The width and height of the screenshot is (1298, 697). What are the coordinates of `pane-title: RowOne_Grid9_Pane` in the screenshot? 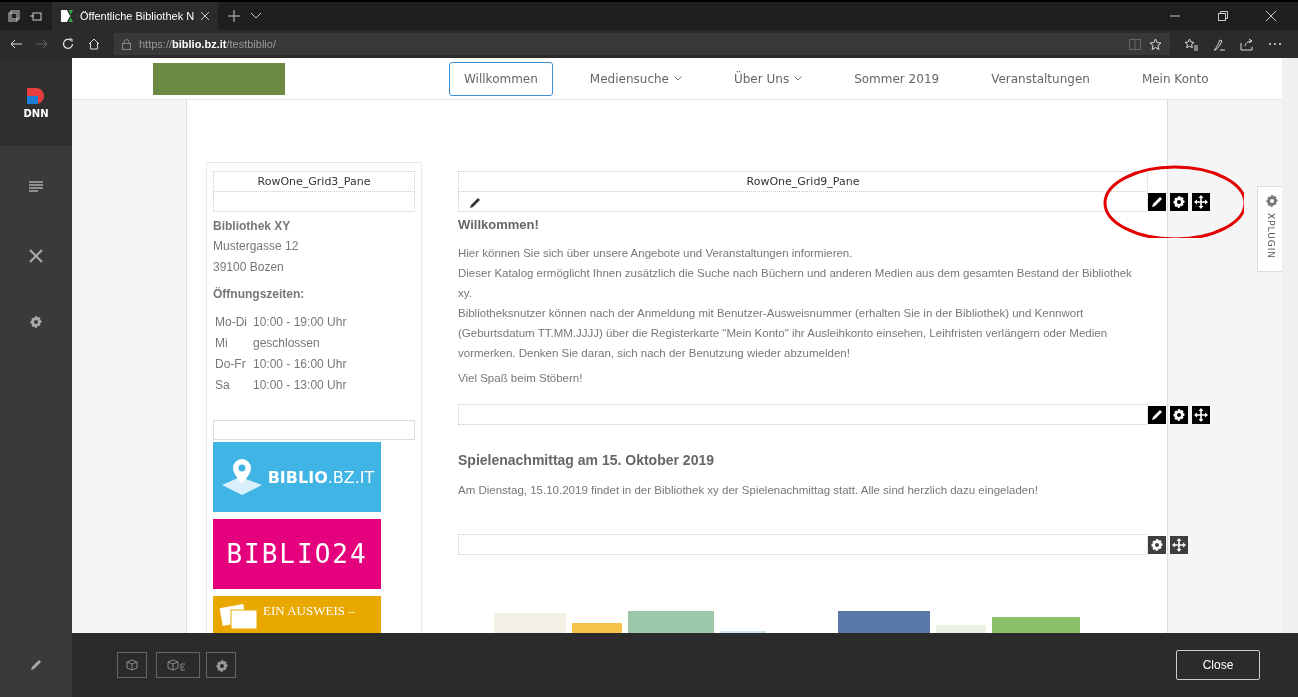 It's located at (803, 181).